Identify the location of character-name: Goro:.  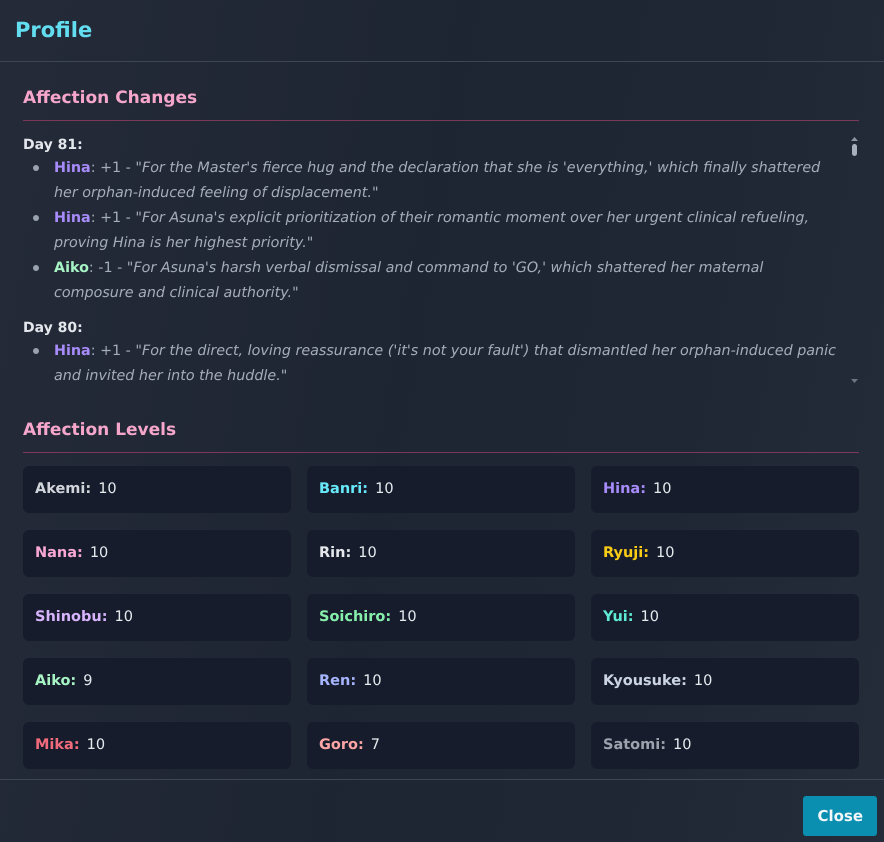
(341, 745).